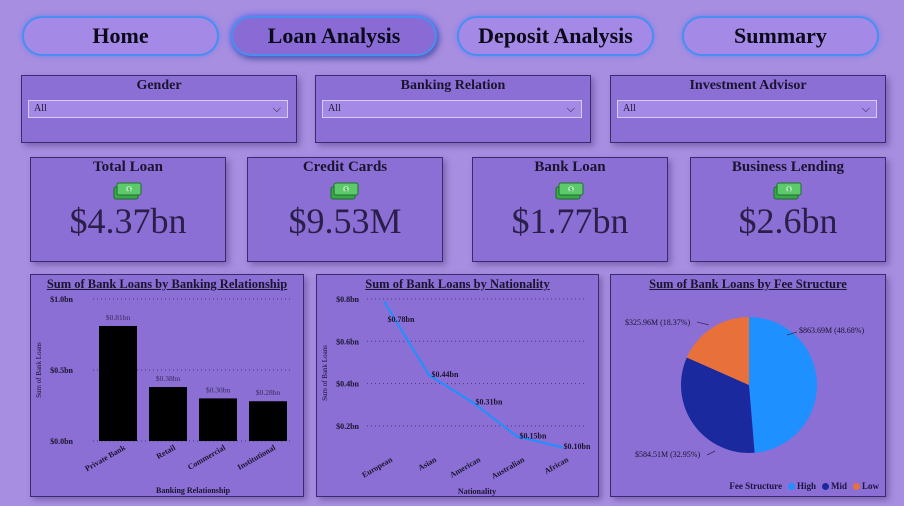 Image resolution: width=904 pixels, height=506 pixels. What do you see at coordinates (128, 167) in the screenshot?
I see `kpi-title: Total Loan` at bounding box center [128, 167].